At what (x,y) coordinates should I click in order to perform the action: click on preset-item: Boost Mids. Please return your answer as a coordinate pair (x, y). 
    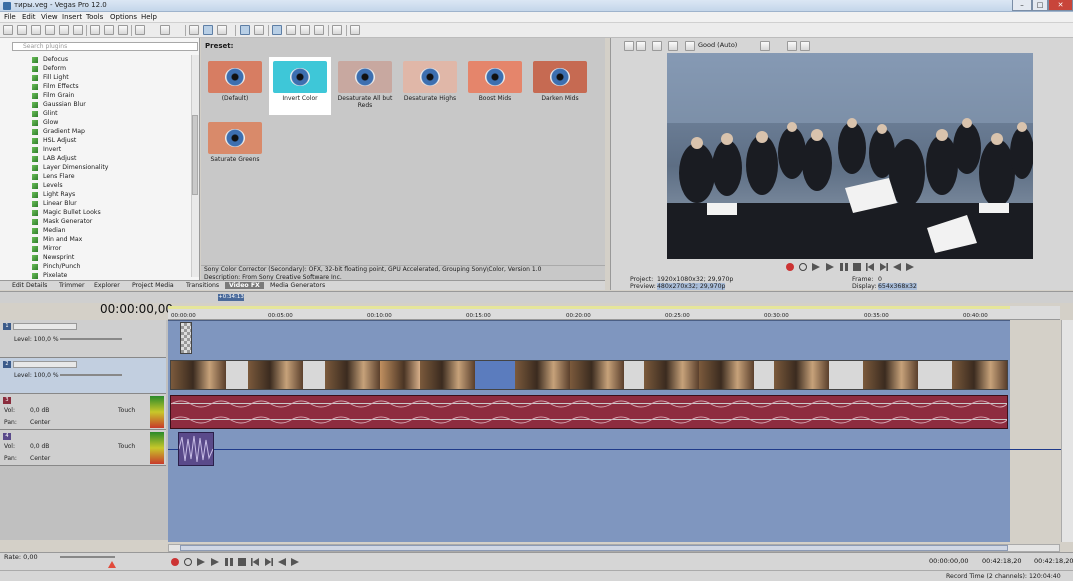
    Looking at the image, I should click on (495, 86).